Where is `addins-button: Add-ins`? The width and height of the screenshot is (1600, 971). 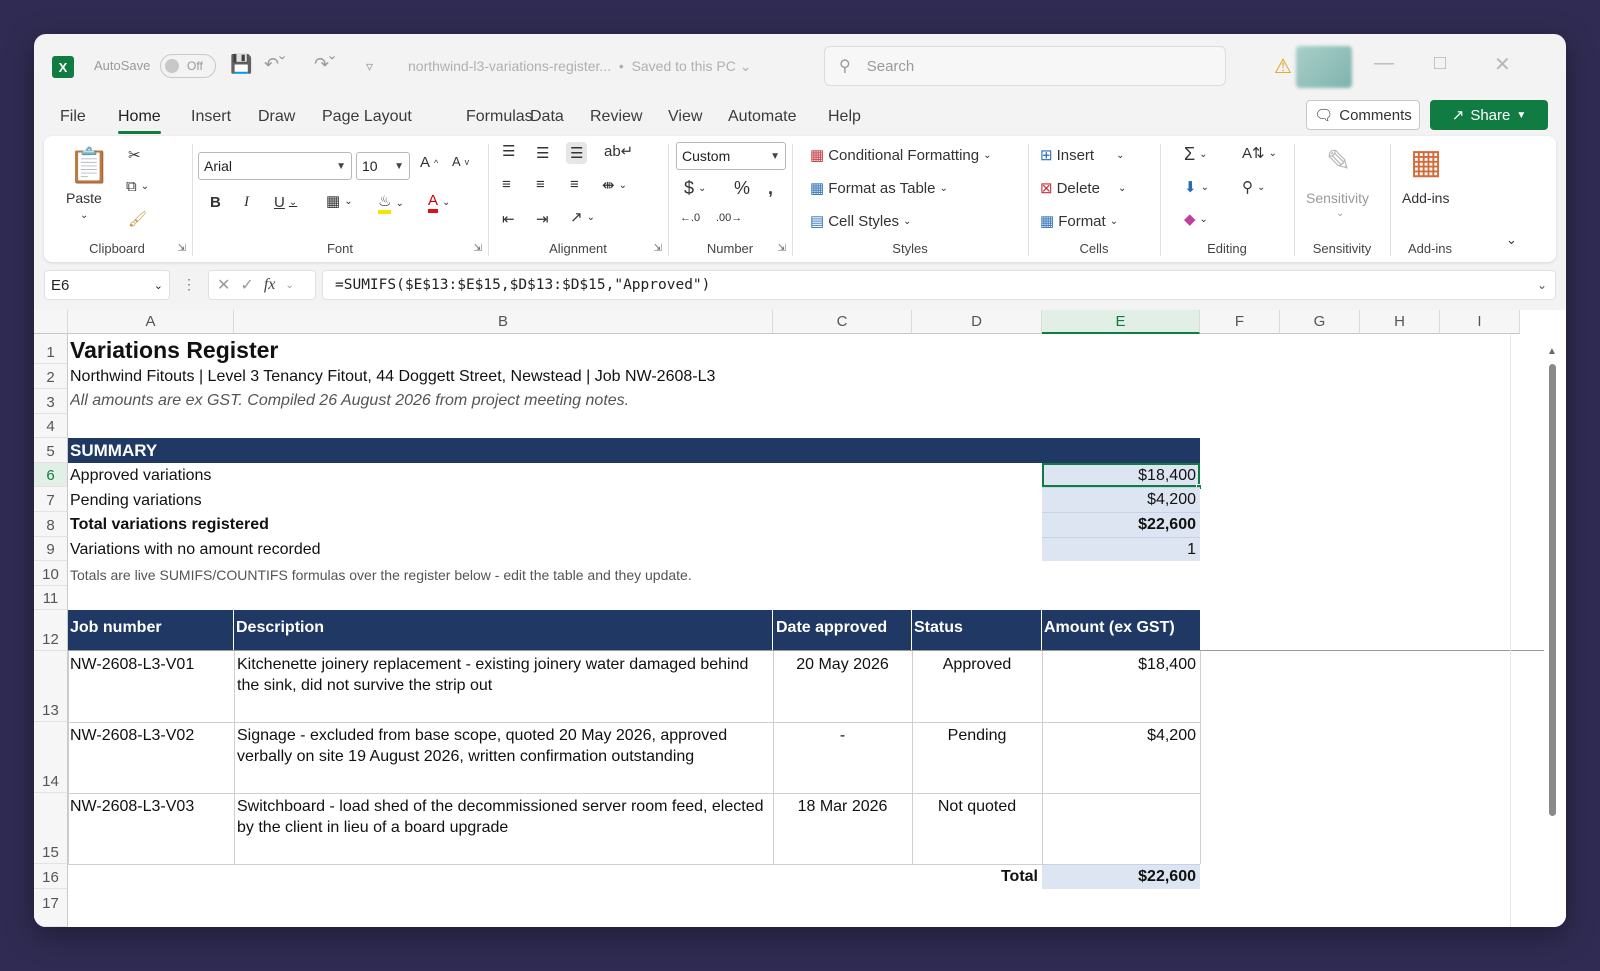
addins-button: Add-ins is located at coordinates (1425, 198).